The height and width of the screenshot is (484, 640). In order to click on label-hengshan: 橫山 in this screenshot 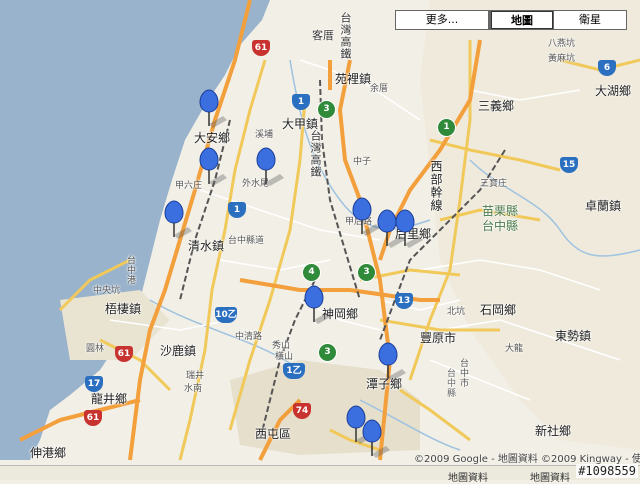, I will do `click(284, 357)`.